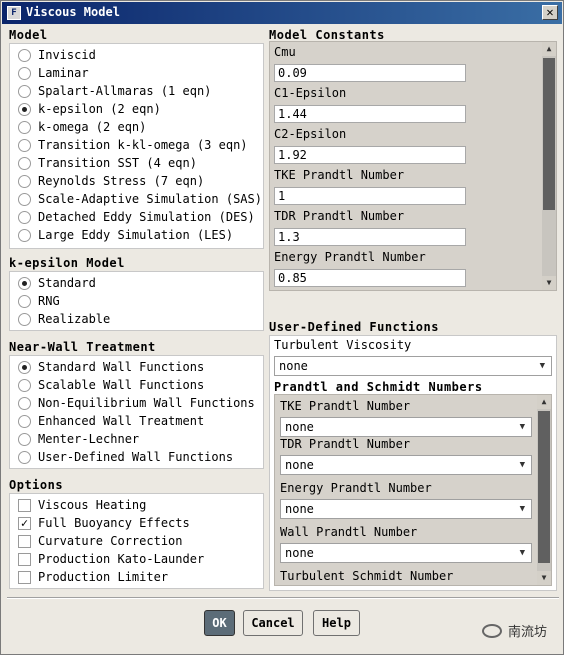 Image resolution: width=564 pixels, height=655 pixels. I want to click on wall-option-menter-lechner: Menter-Lechner, so click(78, 439).